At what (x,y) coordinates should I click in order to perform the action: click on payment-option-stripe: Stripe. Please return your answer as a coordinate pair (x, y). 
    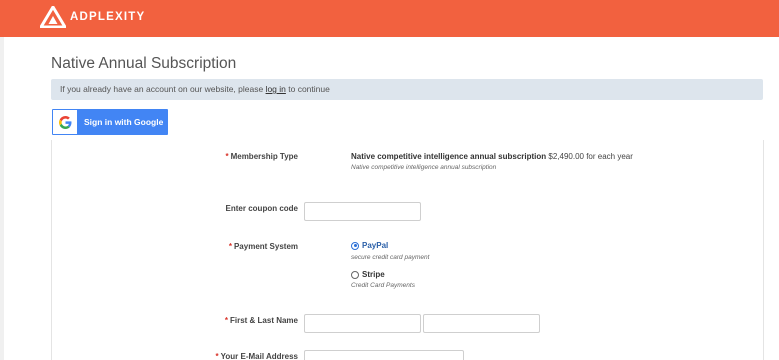
    Looking at the image, I should click on (368, 274).